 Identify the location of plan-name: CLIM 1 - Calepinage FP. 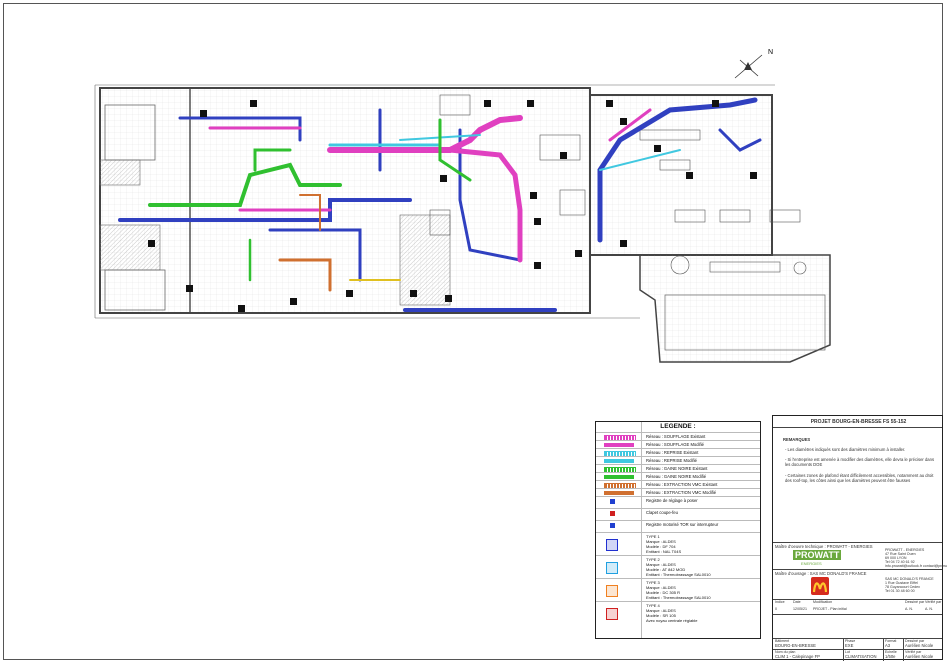
(797, 656).